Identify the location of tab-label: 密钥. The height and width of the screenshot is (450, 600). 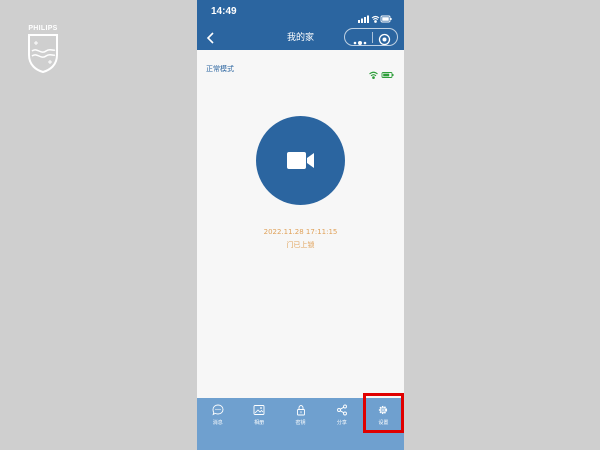
(300, 423).